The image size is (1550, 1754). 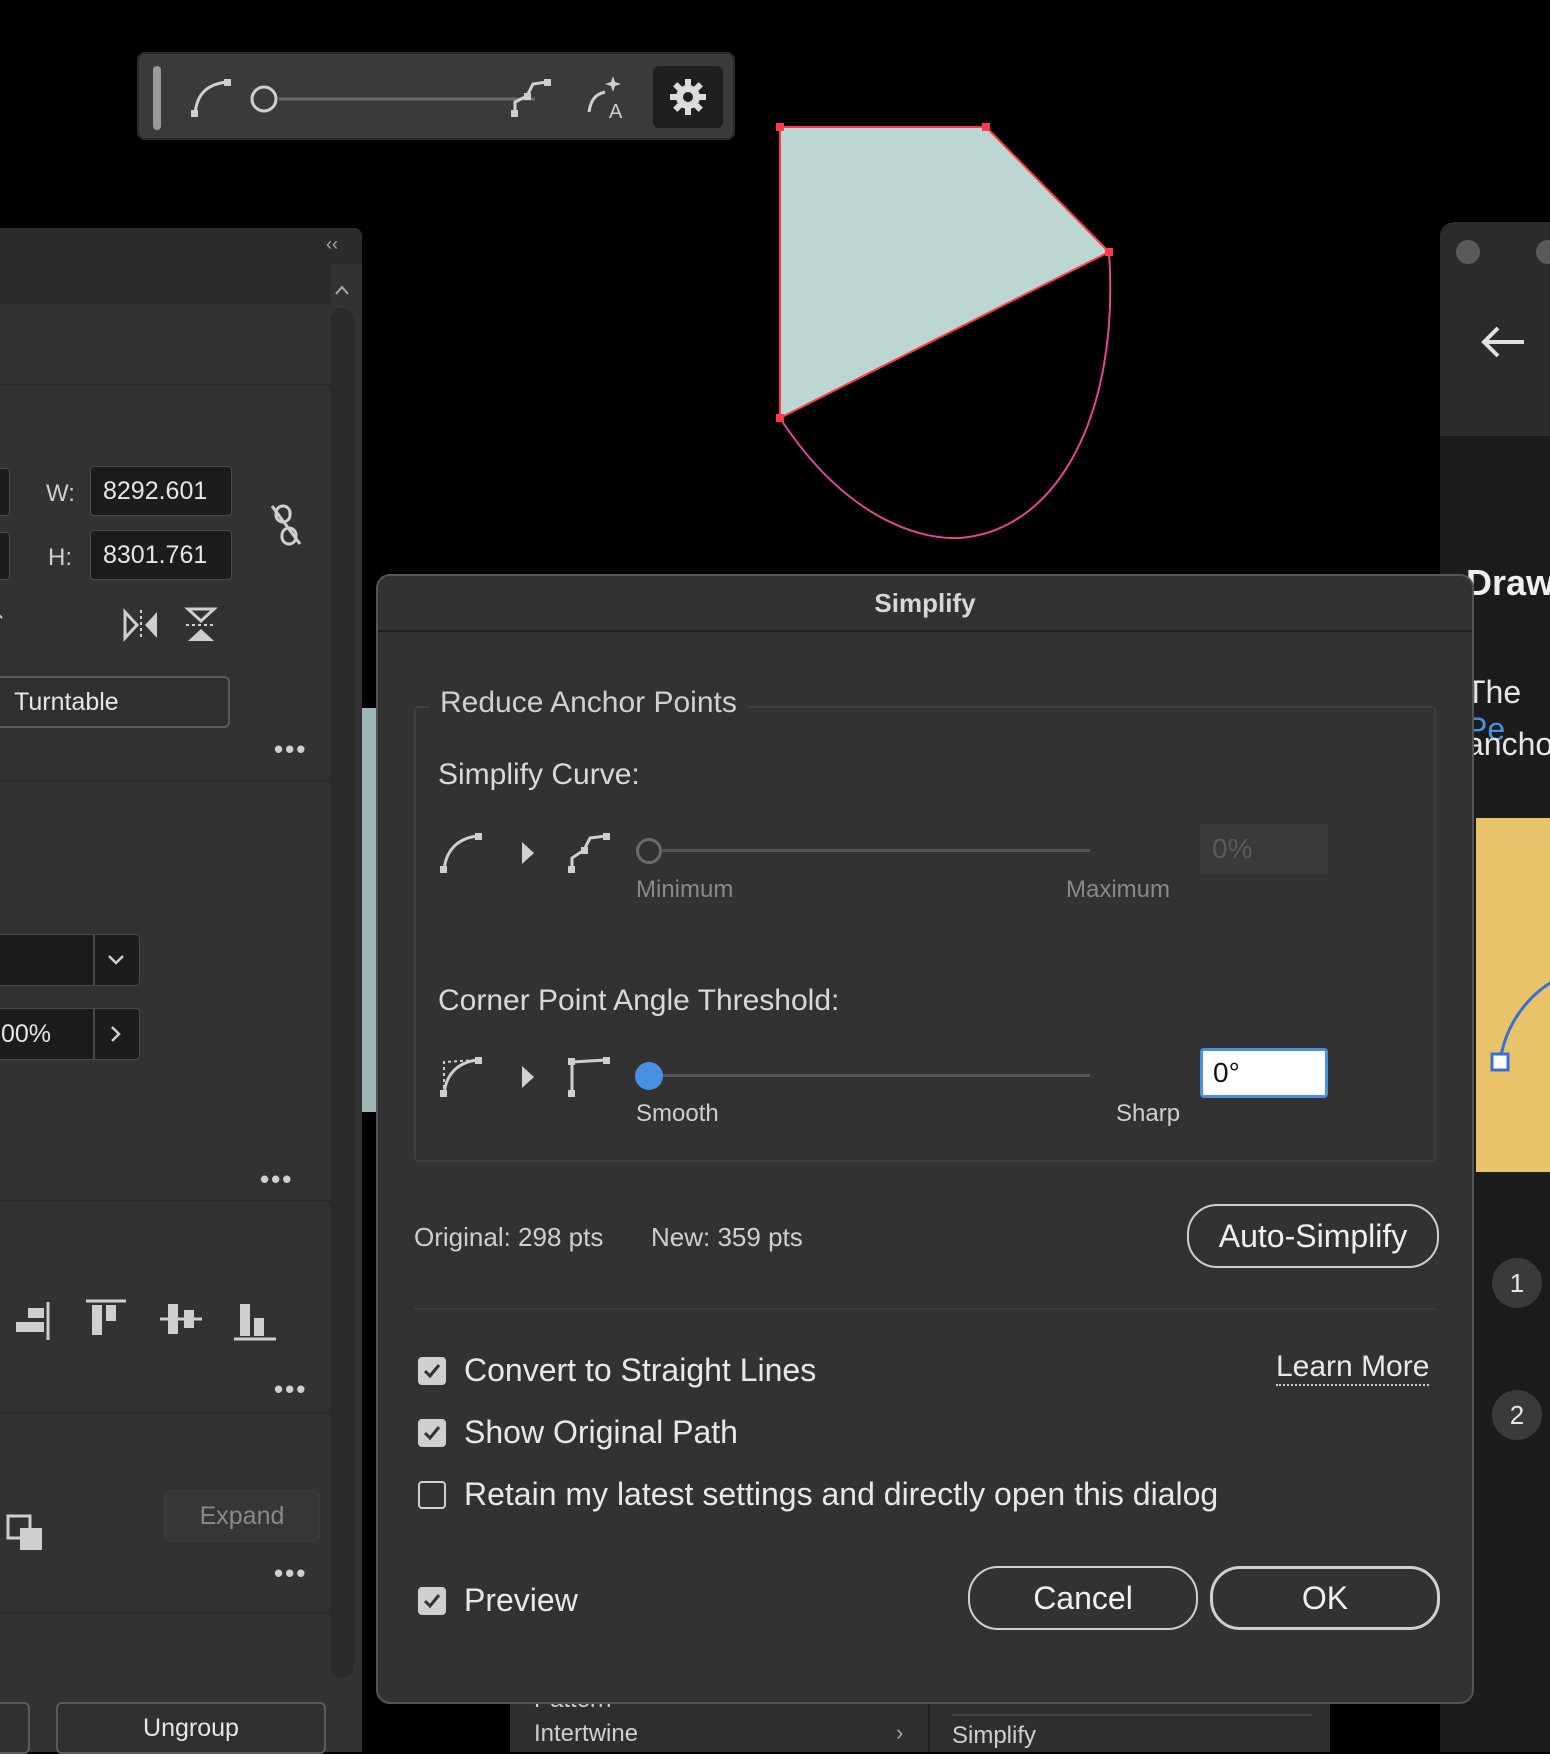 I want to click on group-button, so click(x=15, y=1728).